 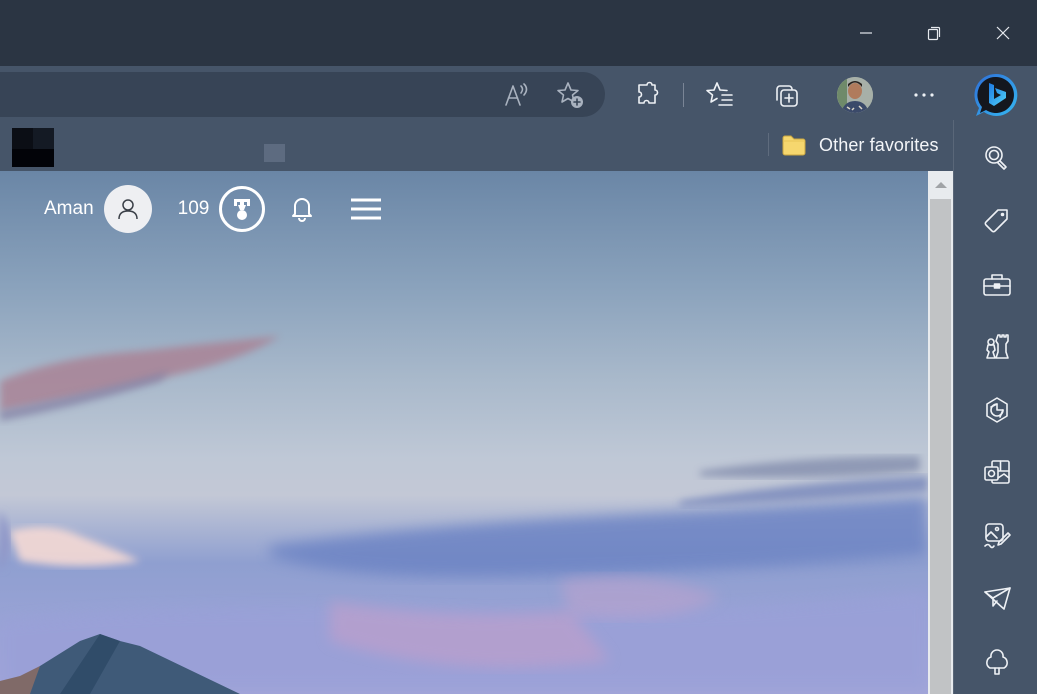 I want to click on rewards-points: 109, so click(x=194, y=209).